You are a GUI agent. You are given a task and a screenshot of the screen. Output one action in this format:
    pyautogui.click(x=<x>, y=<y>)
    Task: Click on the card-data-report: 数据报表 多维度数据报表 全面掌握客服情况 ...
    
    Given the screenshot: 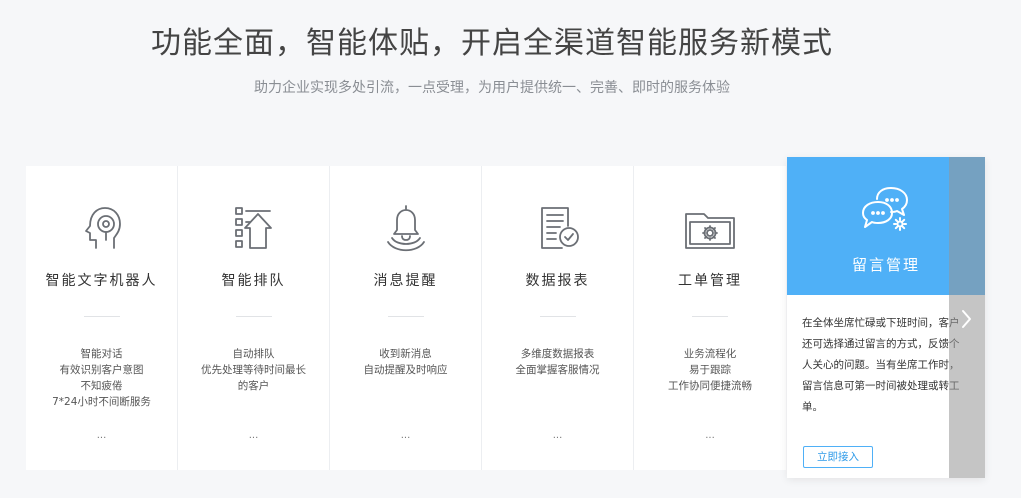 What is the action you would take?
    pyautogui.click(x=558, y=318)
    